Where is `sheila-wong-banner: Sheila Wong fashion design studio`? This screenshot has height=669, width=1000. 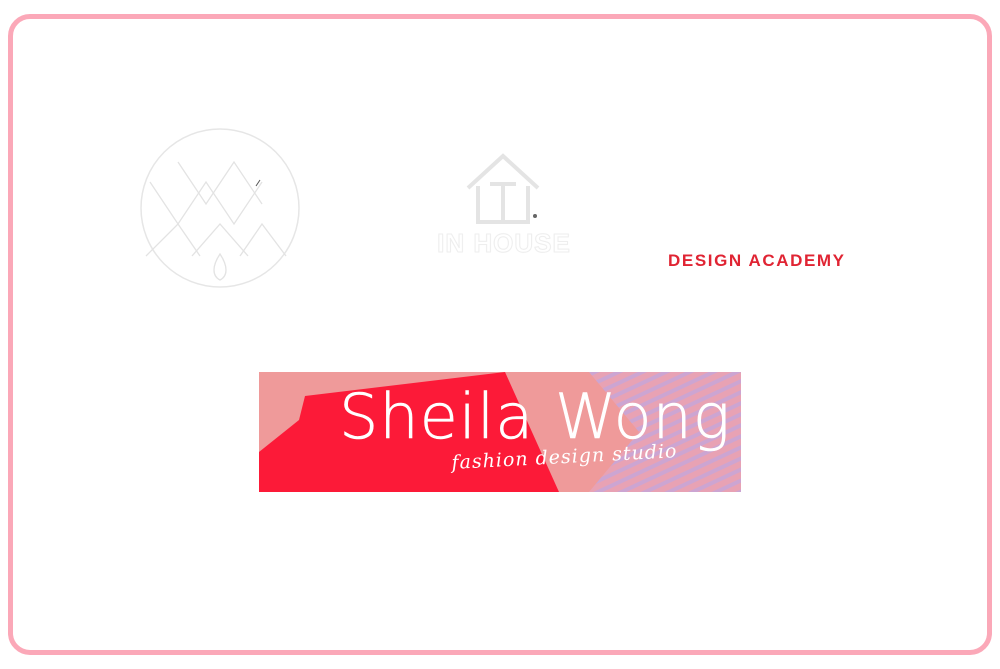 sheila-wong-banner: Sheila Wong fashion design studio is located at coordinates (500, 432).